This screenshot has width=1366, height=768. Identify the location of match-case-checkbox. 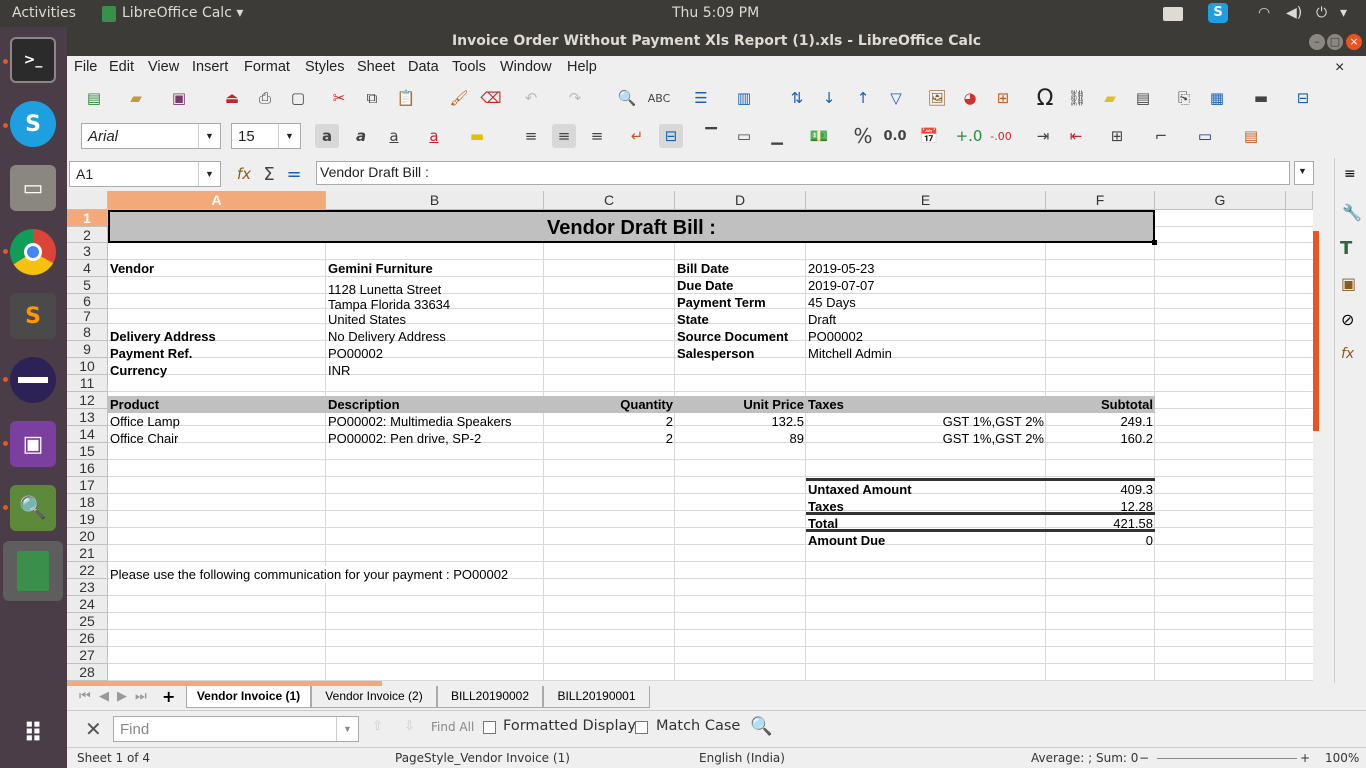
(641, 727).